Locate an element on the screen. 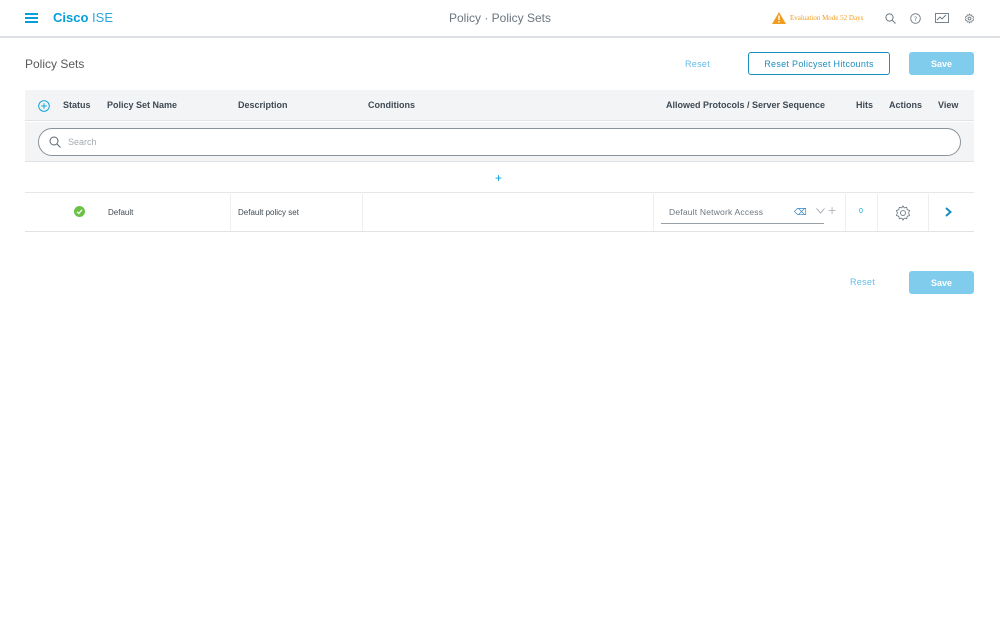 The height and width of the screenshot is (643, 1000). search-row is located at coordinates (499, 142).